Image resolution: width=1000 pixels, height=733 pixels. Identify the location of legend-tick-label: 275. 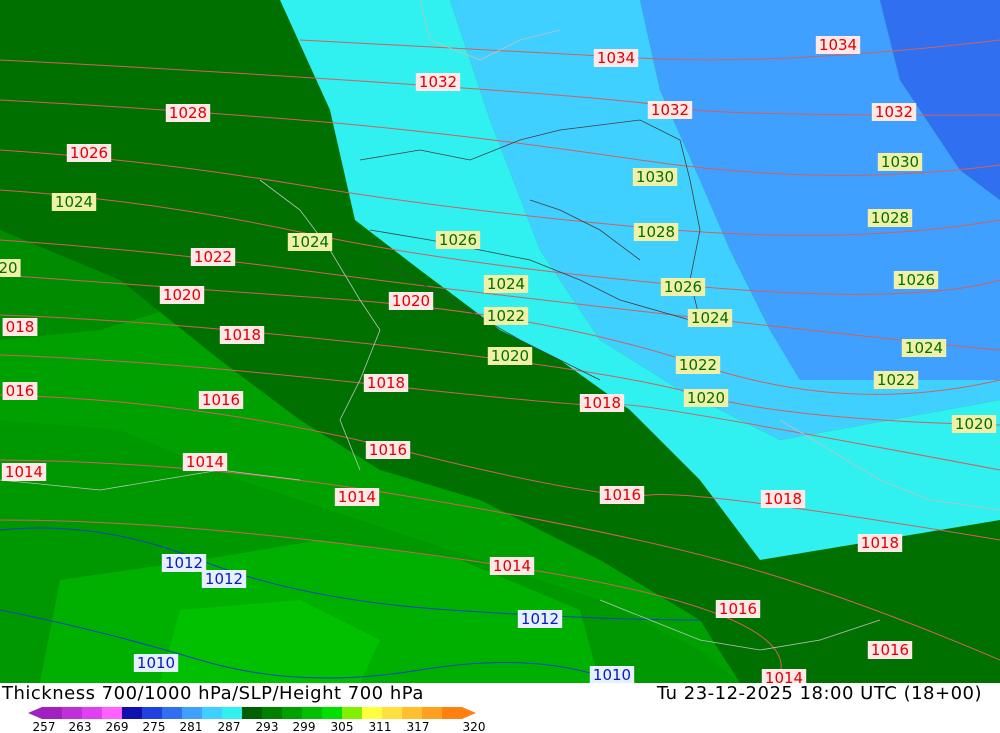
(154, 726).